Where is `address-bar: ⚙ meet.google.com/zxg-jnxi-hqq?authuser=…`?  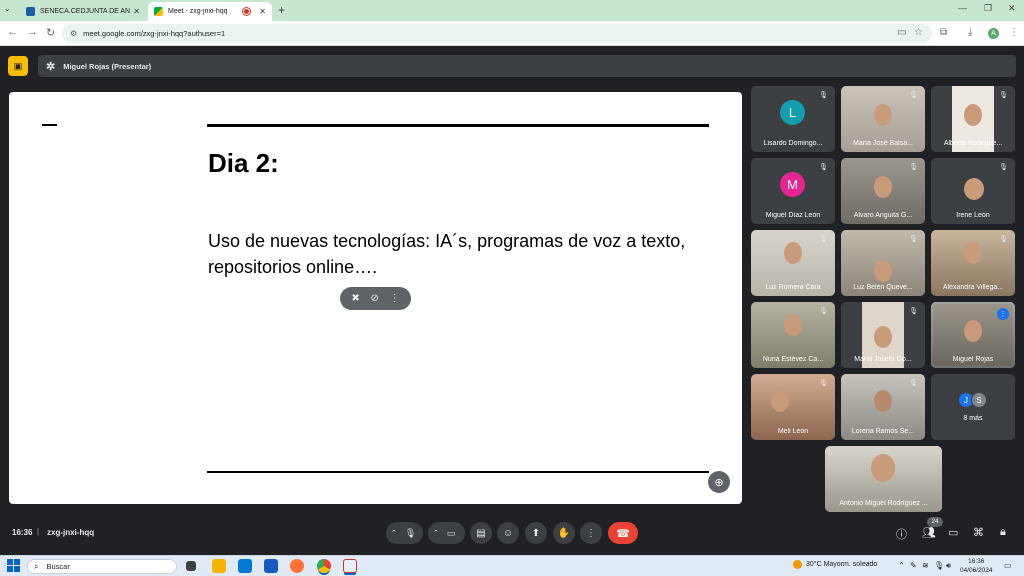 address-bar: ⚙ meet.google.com/zxg-jnxi-hqq?authuser=… is located at coordinates (497, 33).